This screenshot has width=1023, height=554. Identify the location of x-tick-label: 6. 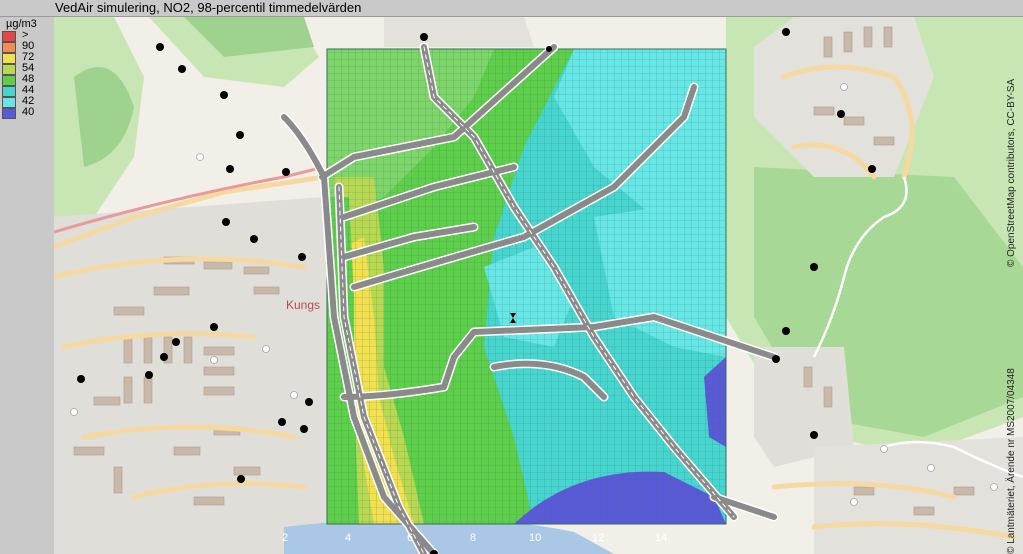
(410, 538).